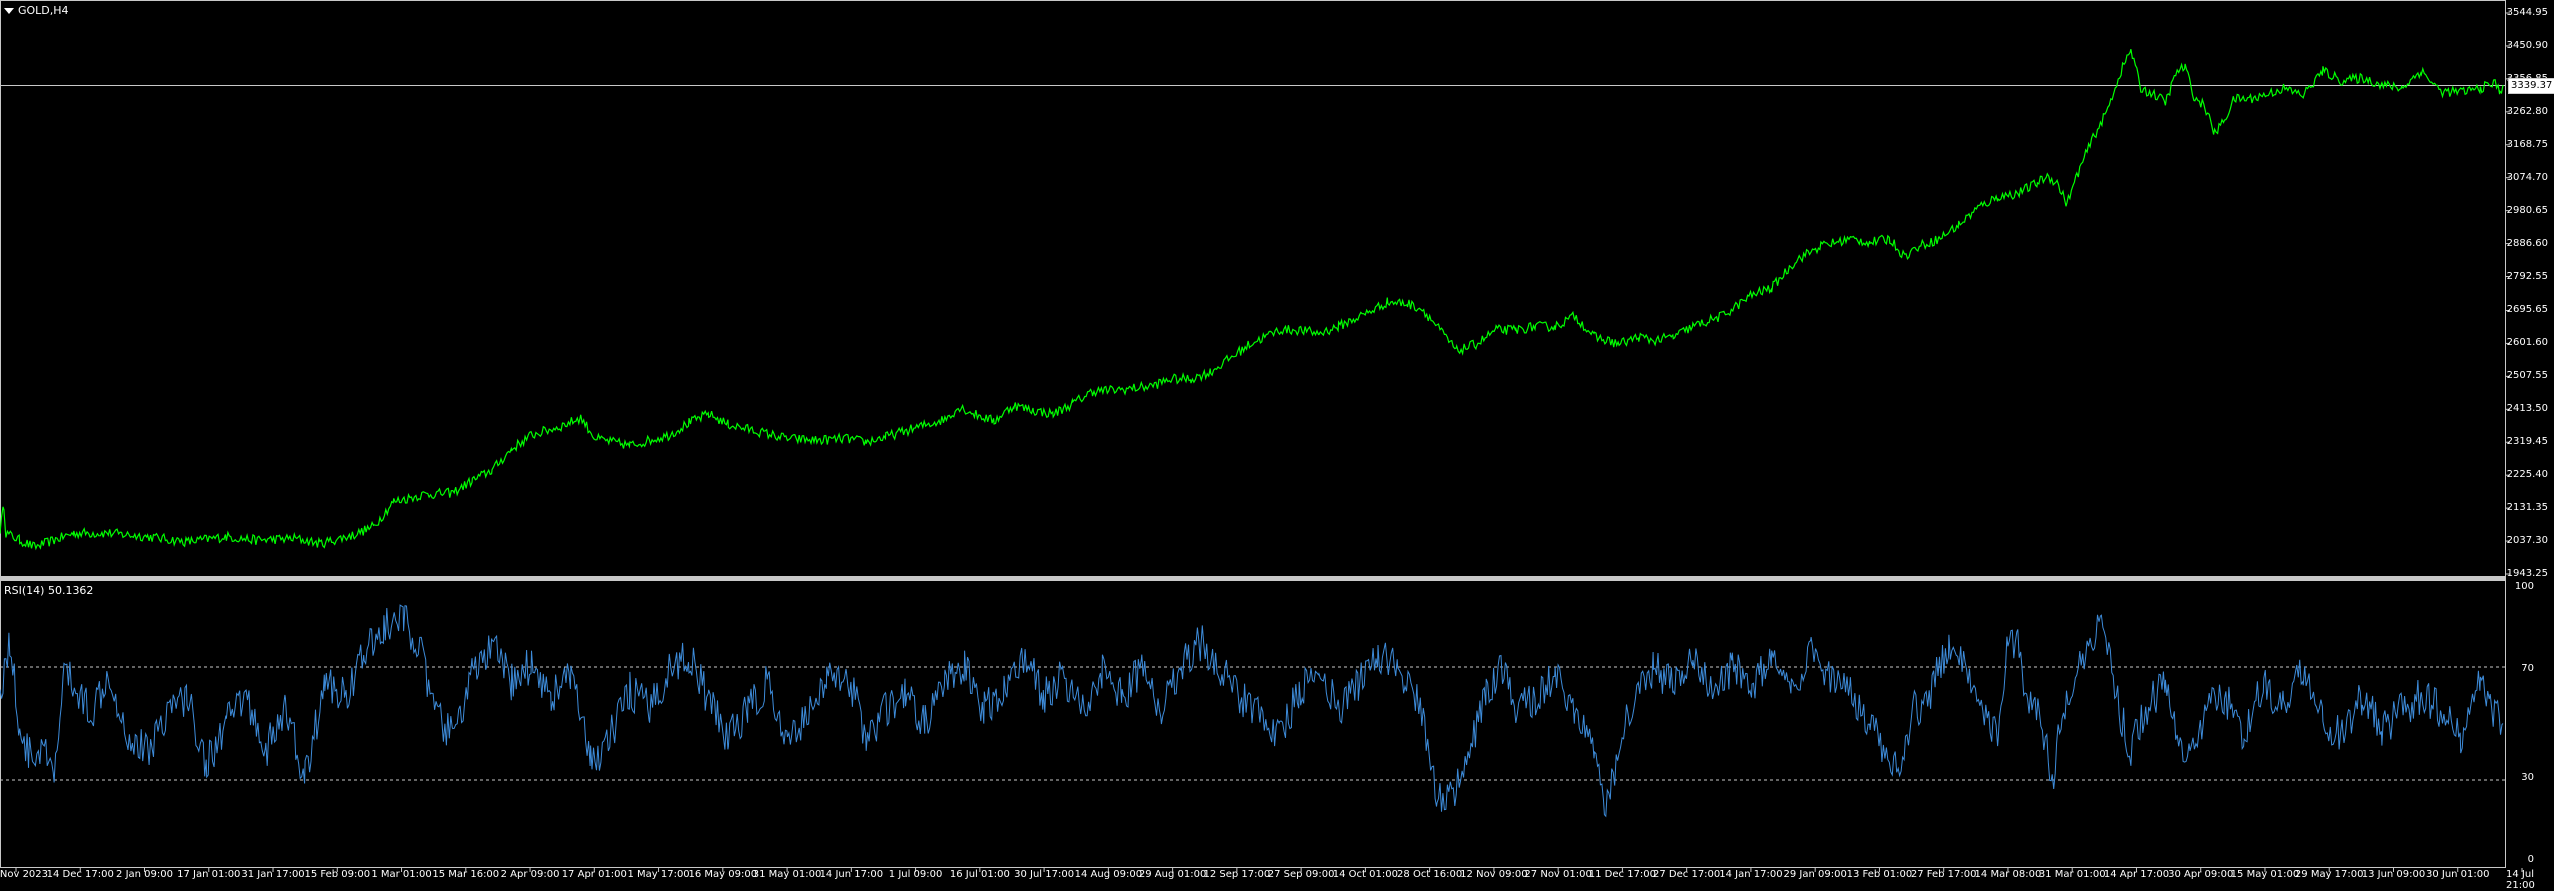  What do you see at coordinates (1943, 874) in the screenshot?
I see `time-tick-label: 27 Feb 17:00` at bounding box center [1943, 874].